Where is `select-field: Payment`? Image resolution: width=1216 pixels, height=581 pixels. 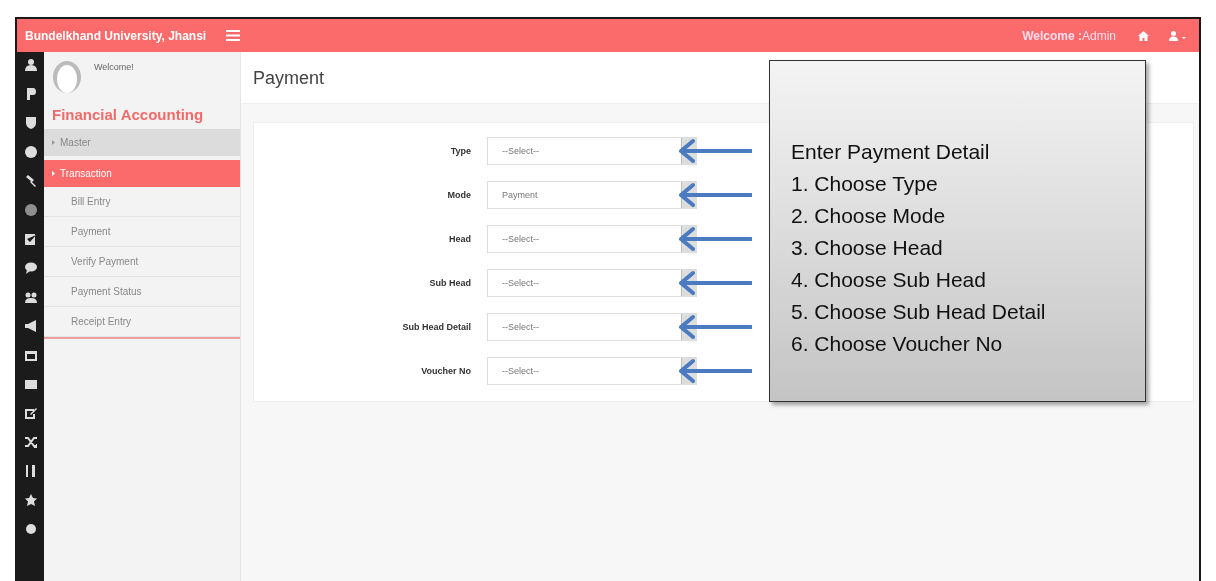
select-field: Payment is located at coordinates (592, 195).